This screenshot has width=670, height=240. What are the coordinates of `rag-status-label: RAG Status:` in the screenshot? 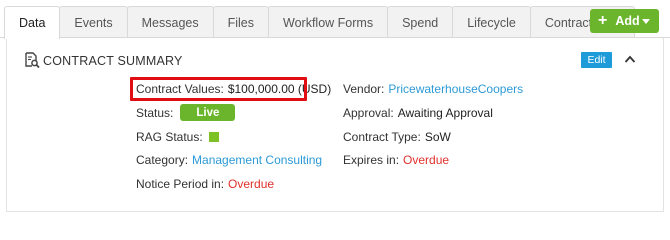 It's located at (169, 137).